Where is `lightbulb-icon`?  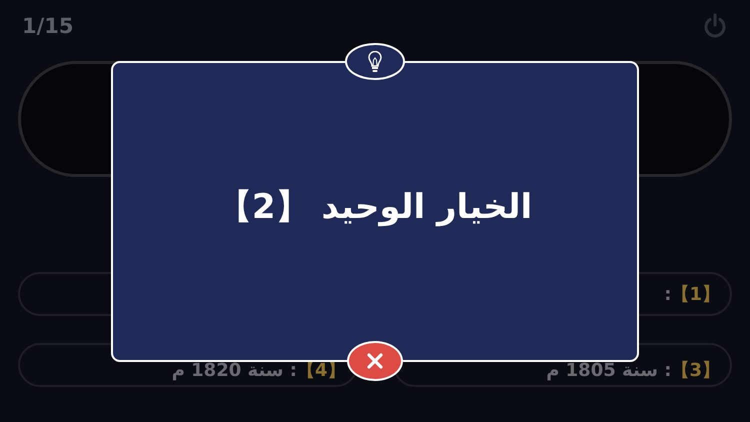
lightbulb-icon is located at coordinates (375, 61).